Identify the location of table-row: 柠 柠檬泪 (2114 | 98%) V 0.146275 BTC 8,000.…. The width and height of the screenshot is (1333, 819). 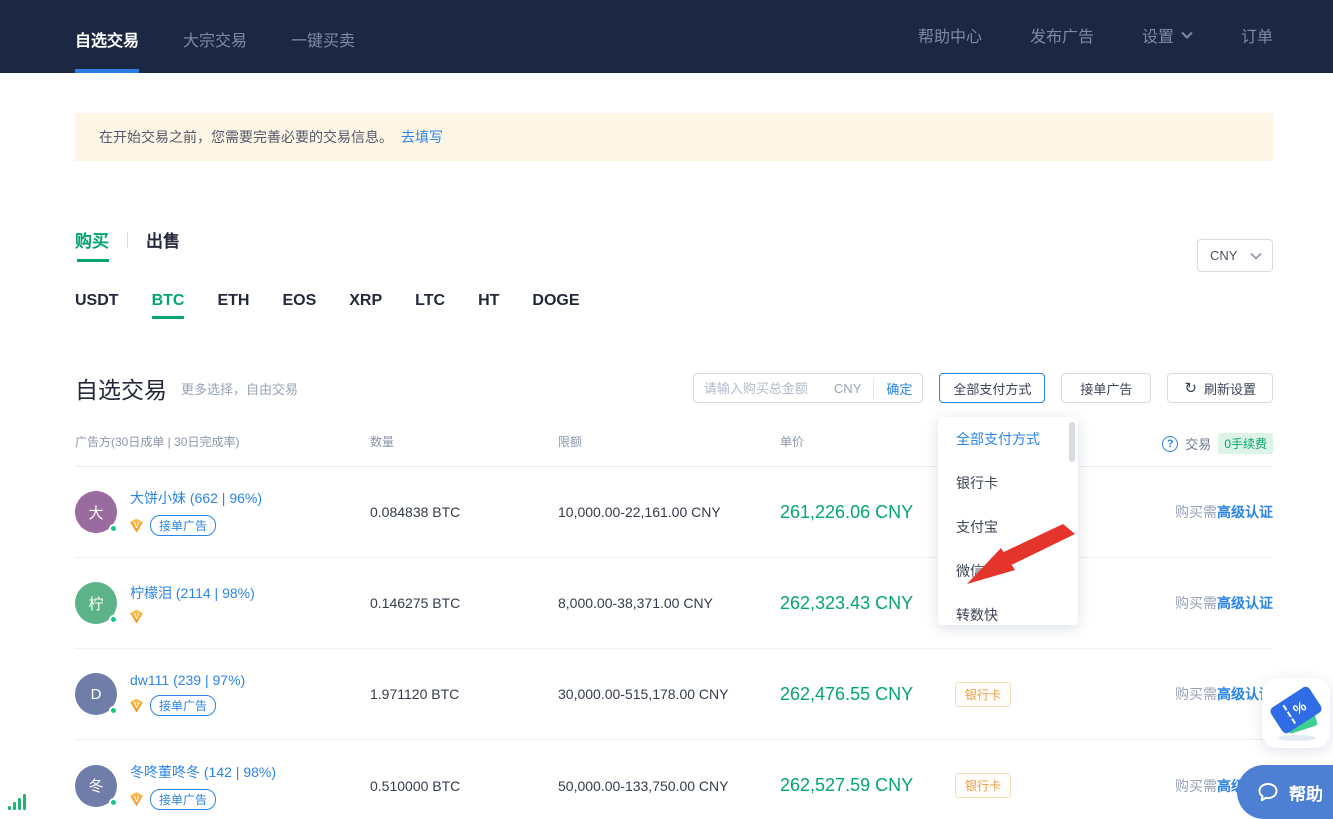
(674, 603).